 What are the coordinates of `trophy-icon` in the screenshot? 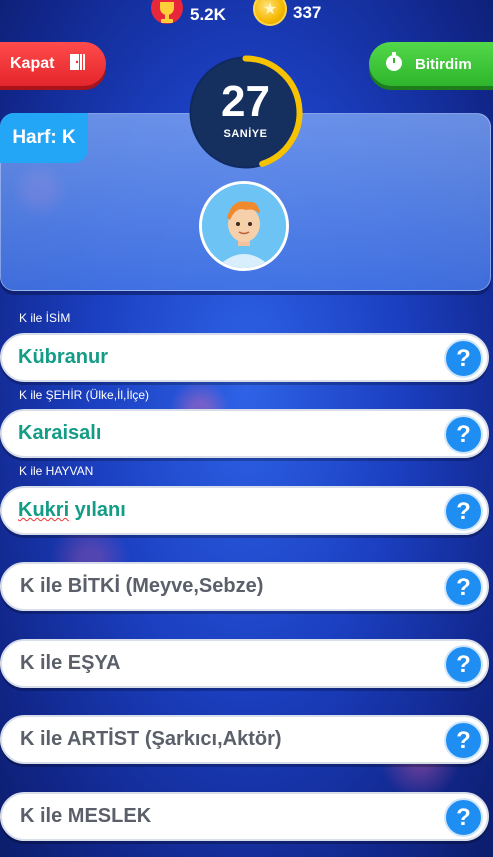 It's located at (167, 15).